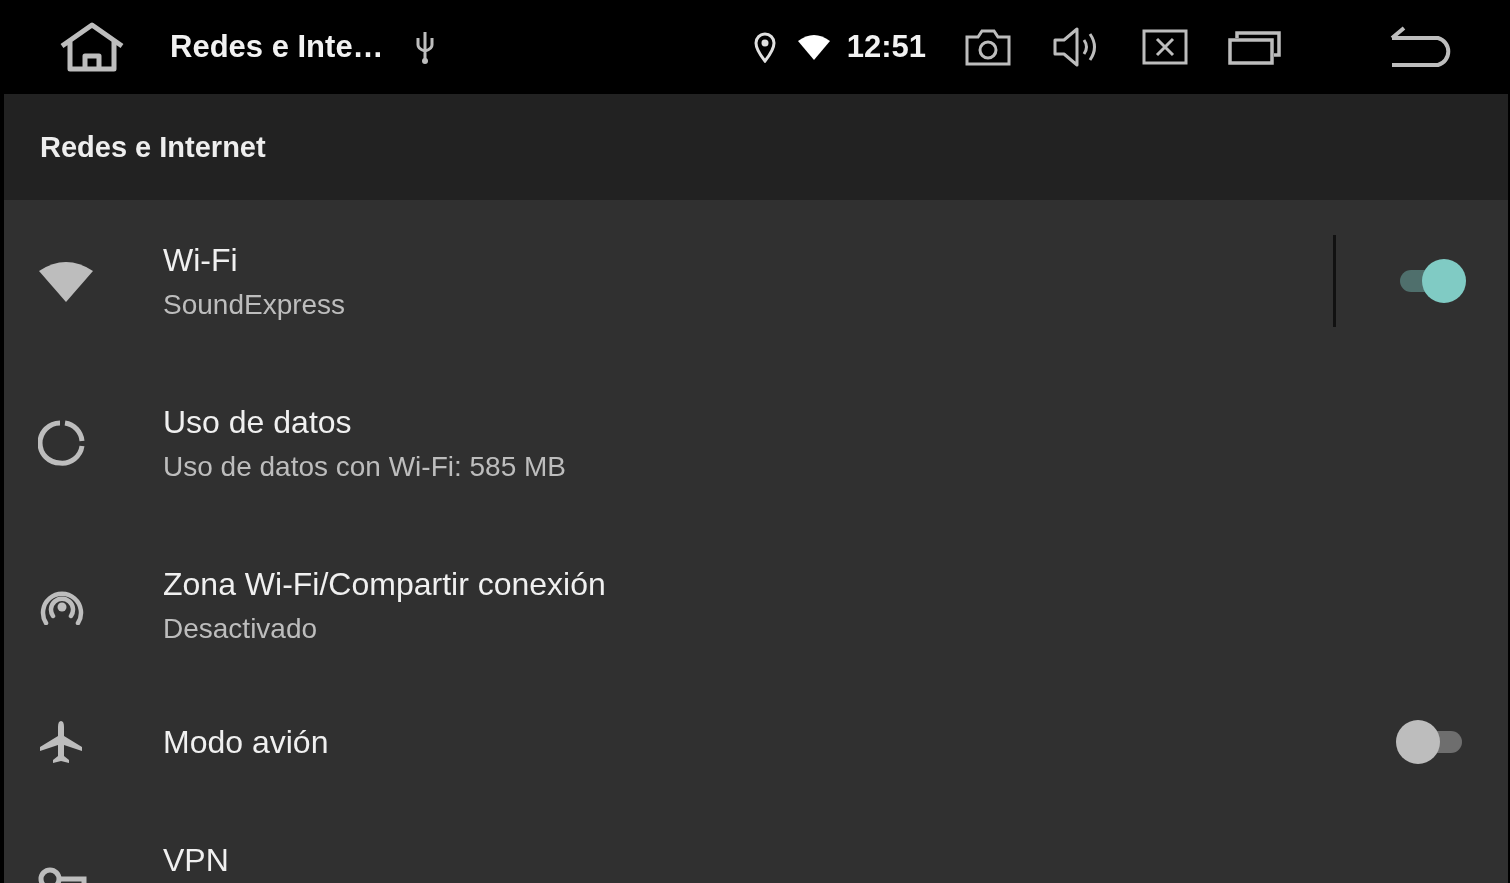 Image resolution: width=1510 pixels, height=883 pixels. What do you see at coordinates (255, 304) in the screenshot?
I see `setting-summary: SoundExpress` at bounding box center [255, 304].